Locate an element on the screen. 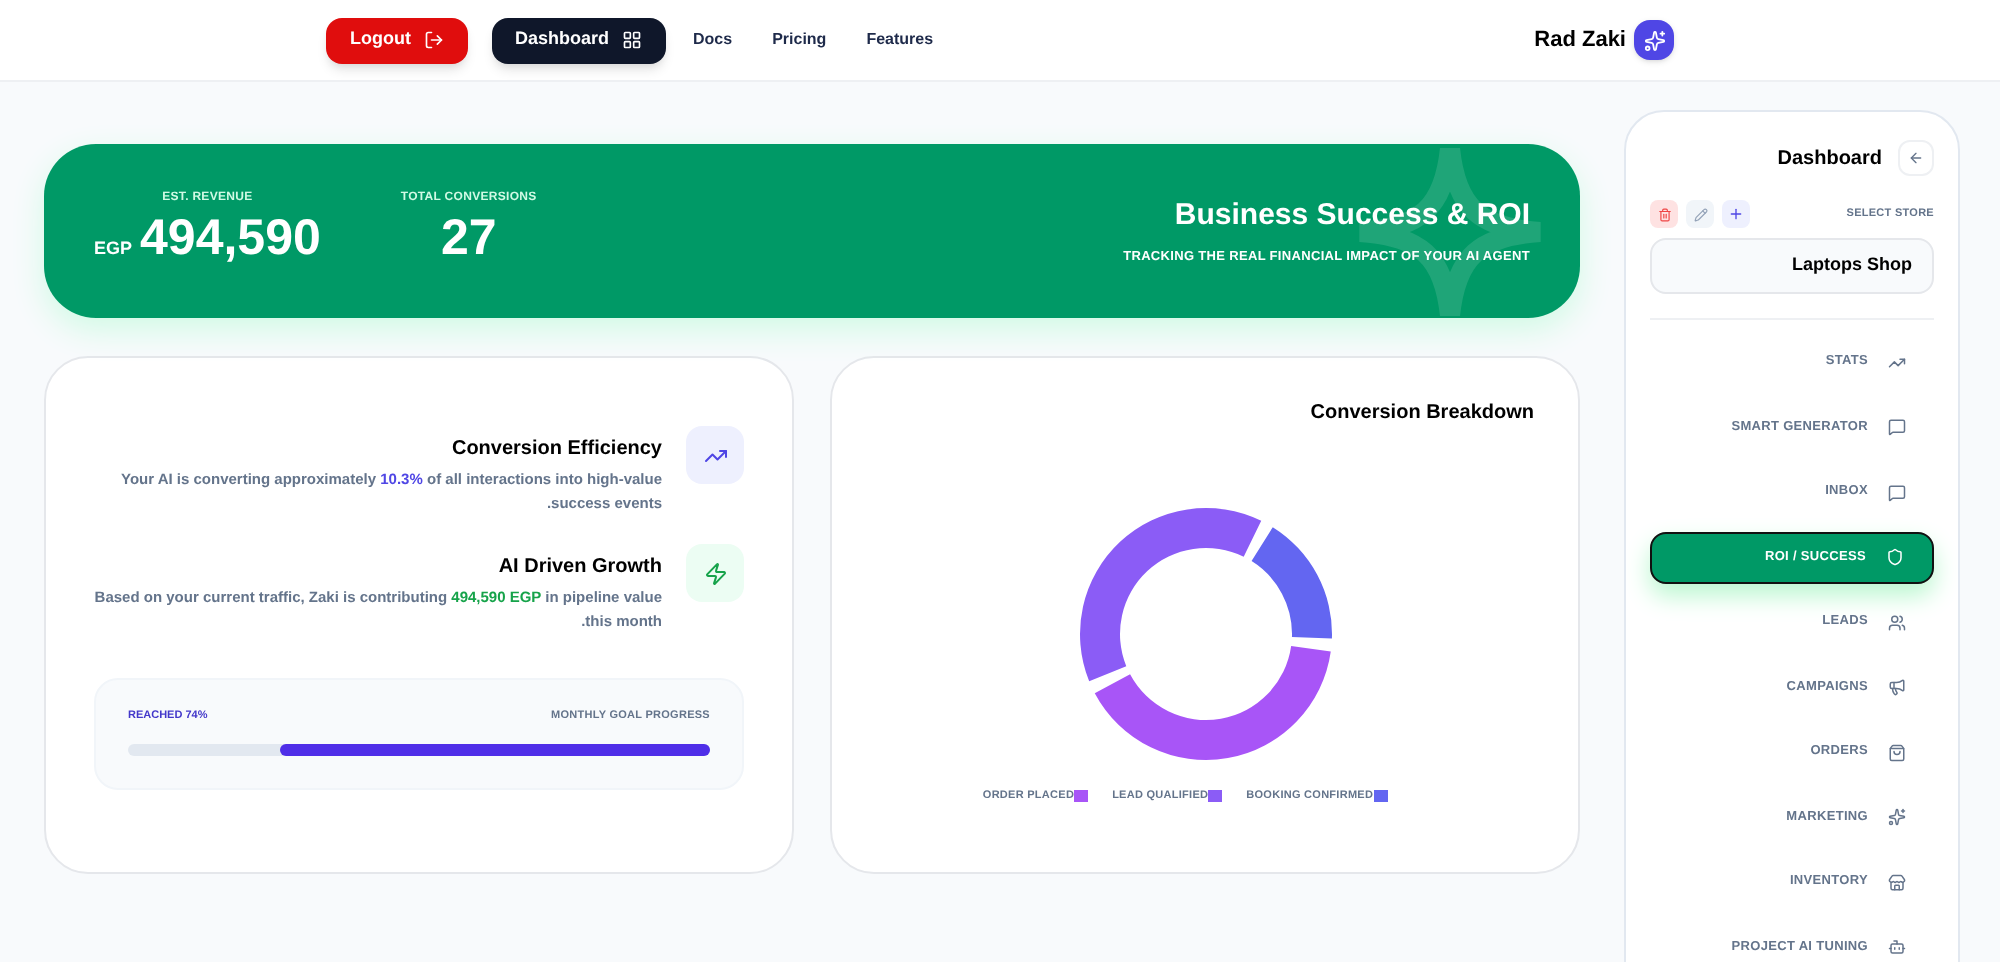 Image resolution: width=2000 pixels, height=962 pixels. delete-button is located at coordinates (1664, 214).